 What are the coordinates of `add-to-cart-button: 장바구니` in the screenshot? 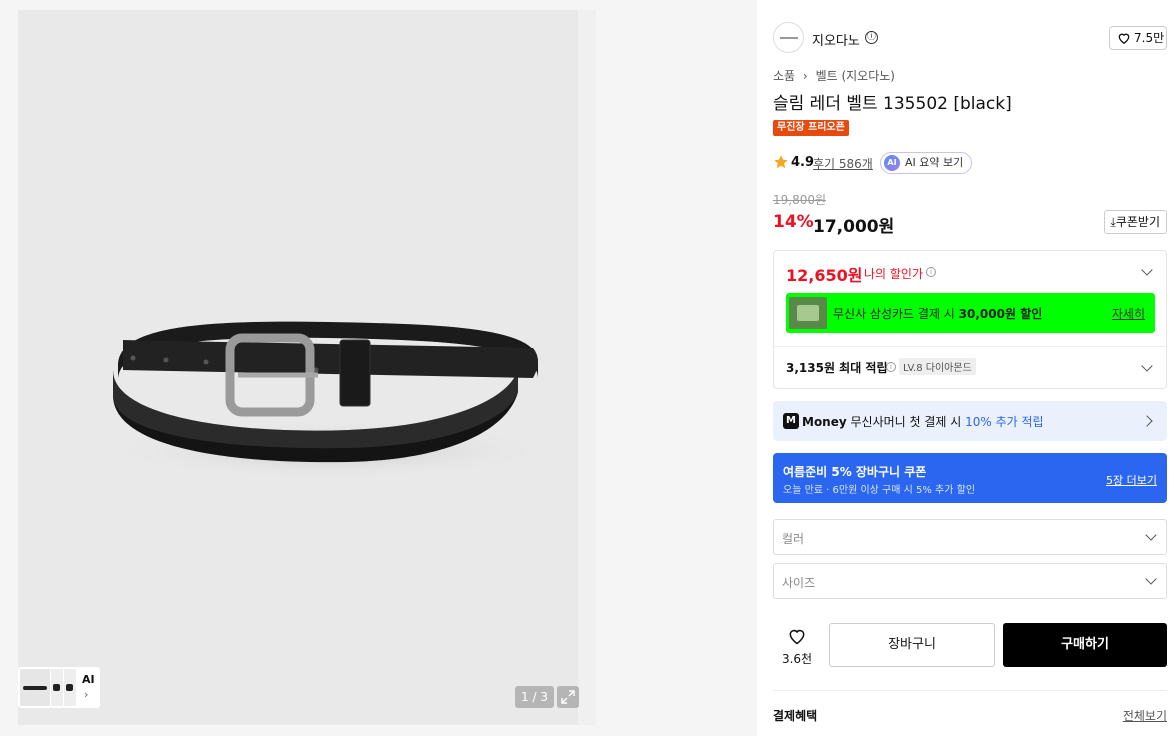 It's located at (912, 645).